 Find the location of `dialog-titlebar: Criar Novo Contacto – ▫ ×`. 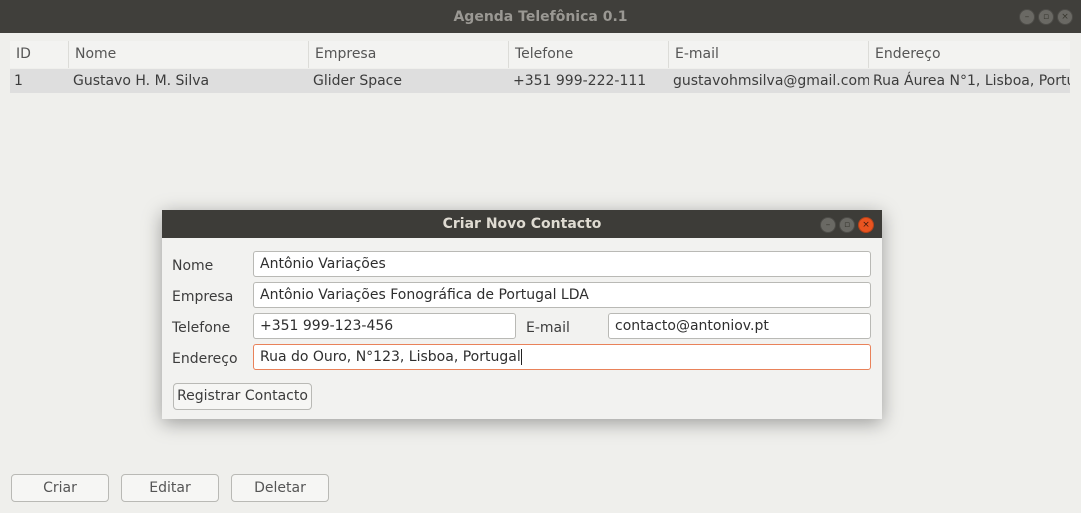

dialog-titlebar: Criar Novo Contacto – ▫ × is located at coordinates (522, 224).